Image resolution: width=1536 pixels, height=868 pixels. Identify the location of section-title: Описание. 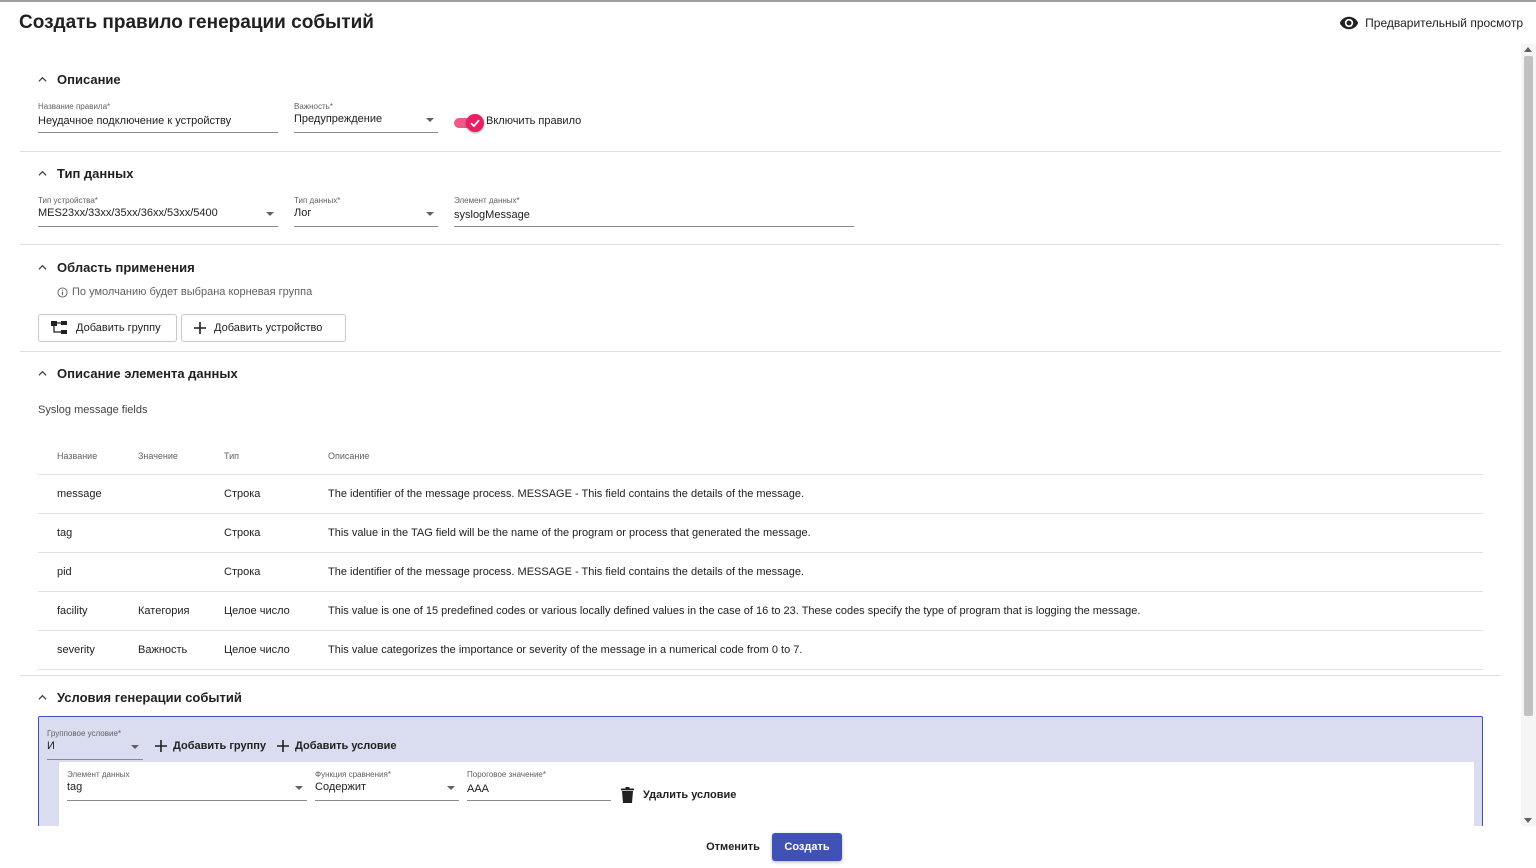
(89, 79).